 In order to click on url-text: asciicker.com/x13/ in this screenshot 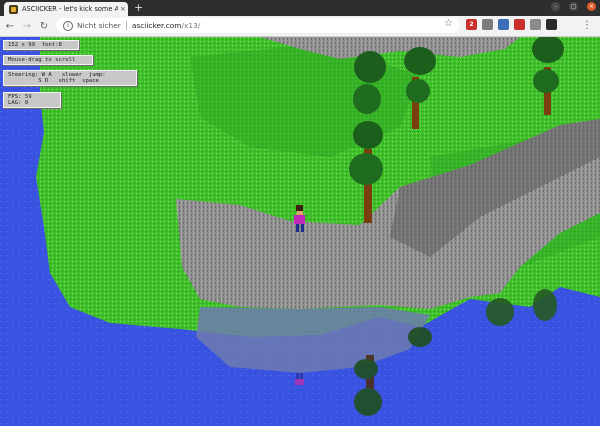, I will do `click(166, 25)`.